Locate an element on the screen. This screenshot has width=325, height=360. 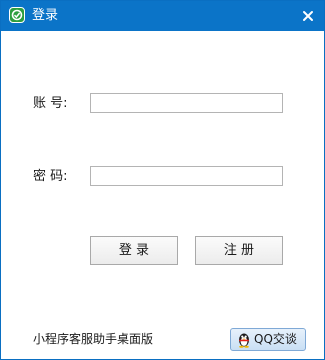
login-button: 登 录 is located at coordinates (134, 250).